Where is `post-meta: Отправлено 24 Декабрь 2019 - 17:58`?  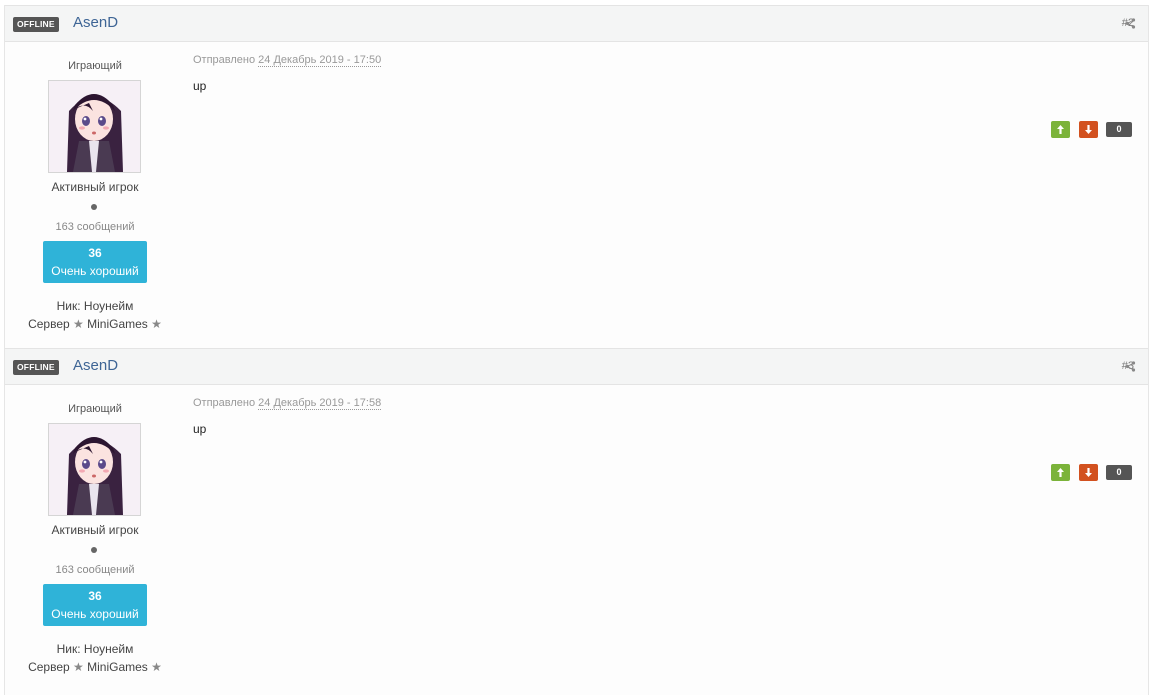 post-meta: Отправлено 24 Декабрь 2019 - 17:58 is located at coordinates (287, 403).